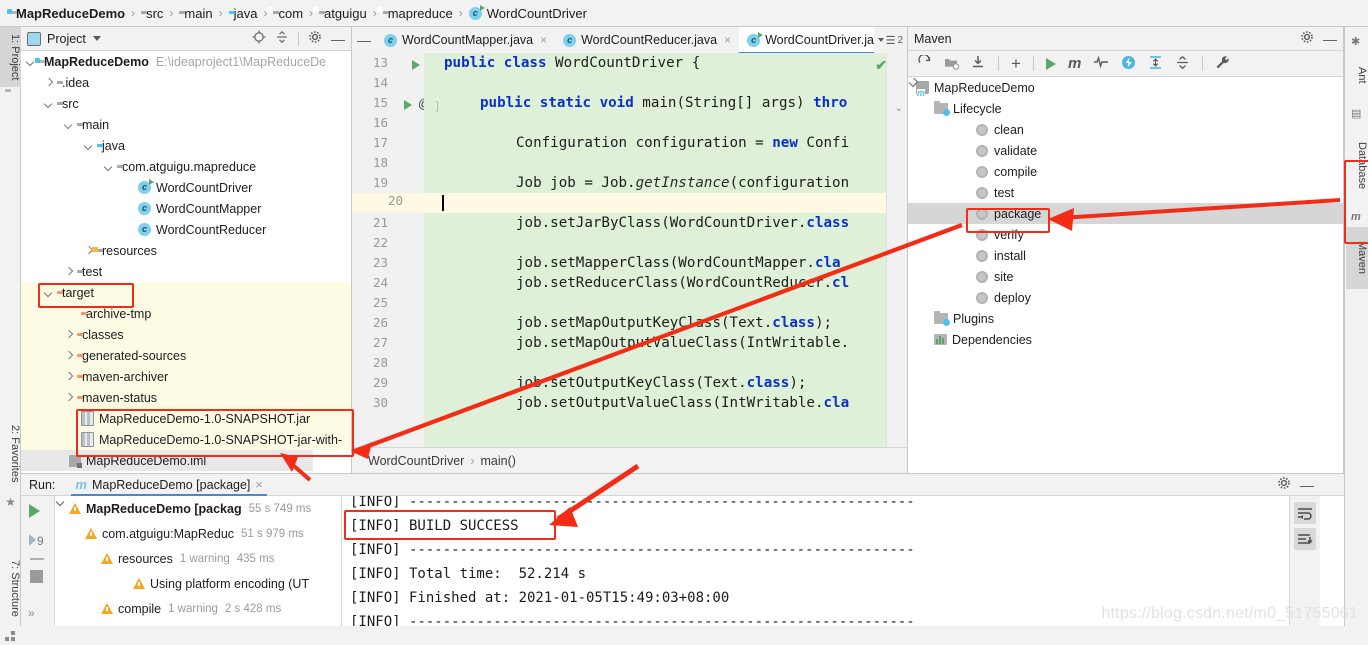 The width and height of the screenshot is (1368, 645). I want to click on maven-goal-validate: validate, so click(1125, 150).